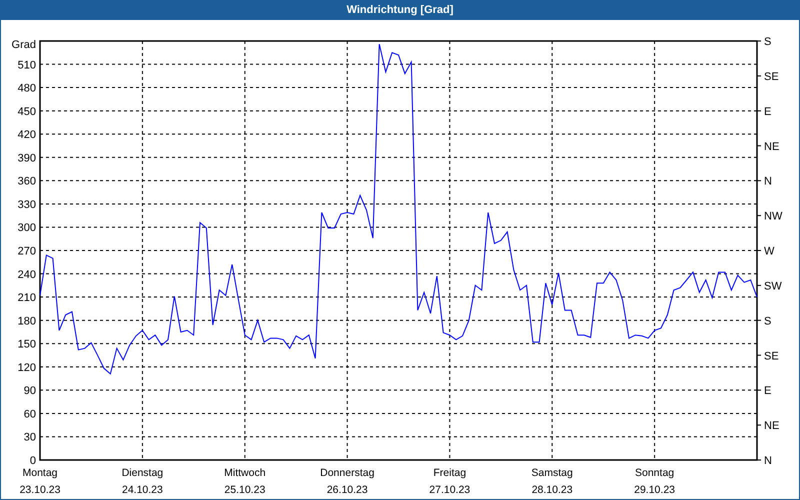 This screenshot has height=500, width=800. I want to click on date-label: 27.10.23, so click(449, 490).